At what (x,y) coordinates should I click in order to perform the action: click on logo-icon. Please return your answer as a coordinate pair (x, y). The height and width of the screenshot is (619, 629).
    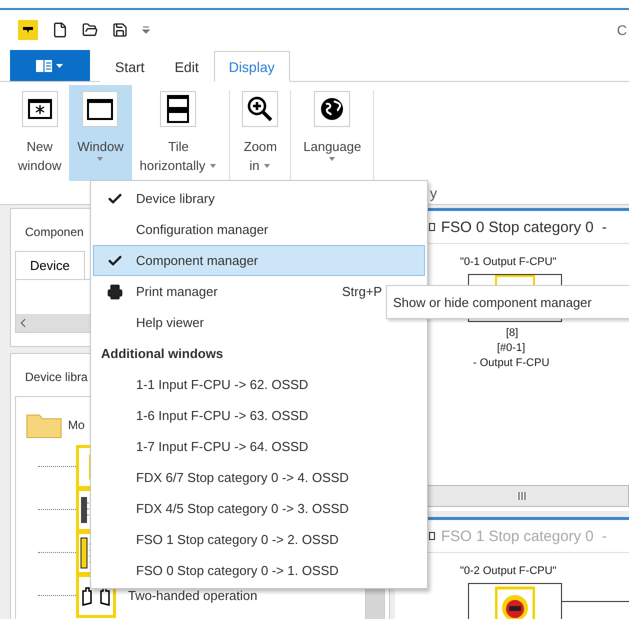
    Looking at the image, I should click on (28, 30).